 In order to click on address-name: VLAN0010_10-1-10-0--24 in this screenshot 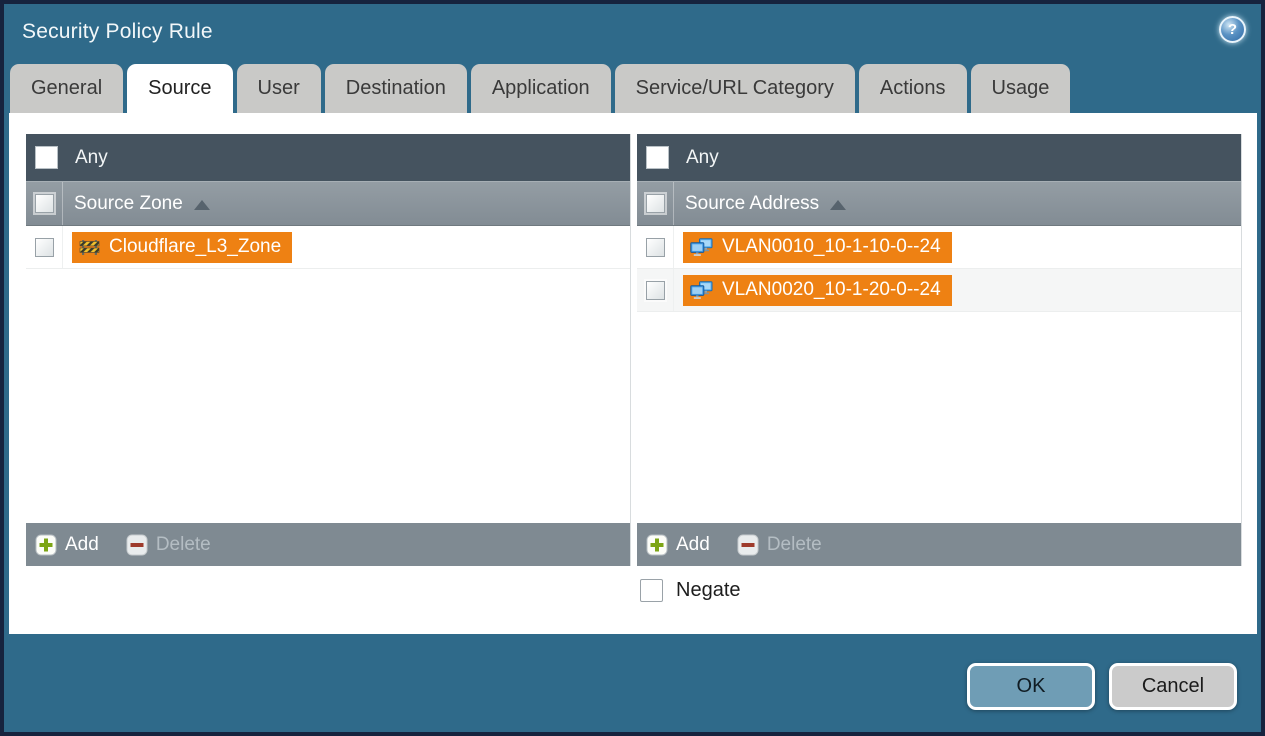, I will do `click(831, 246)`.